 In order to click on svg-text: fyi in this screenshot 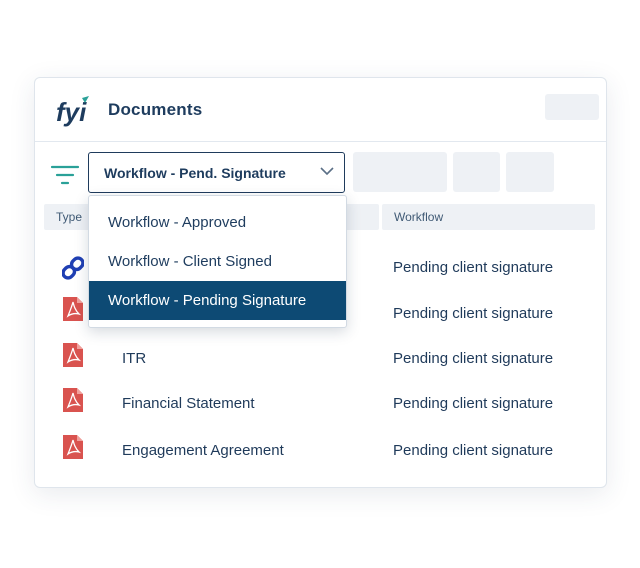, I will do `click(71, 112)`.